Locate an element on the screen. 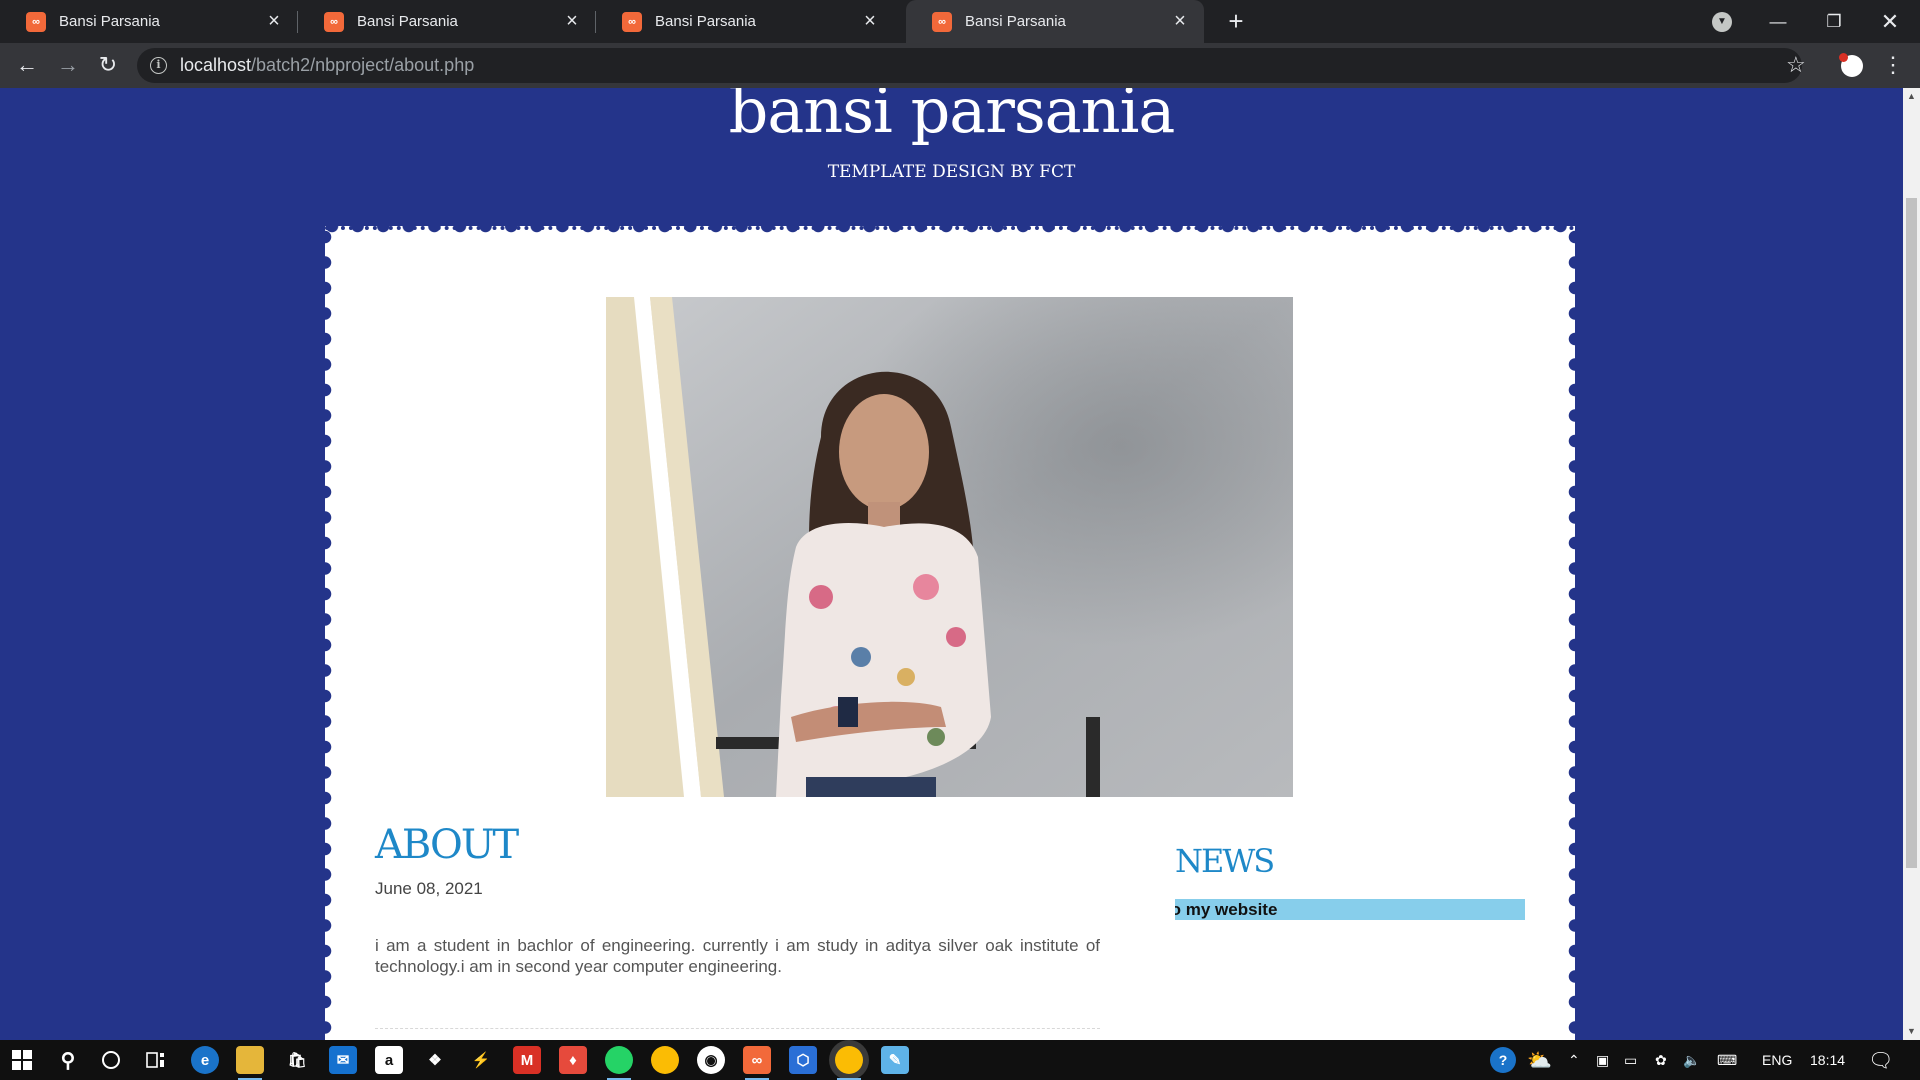 This screenshot has width=1920, height=1080. restore-button: ❐ is located at coordinates (1834, 21).